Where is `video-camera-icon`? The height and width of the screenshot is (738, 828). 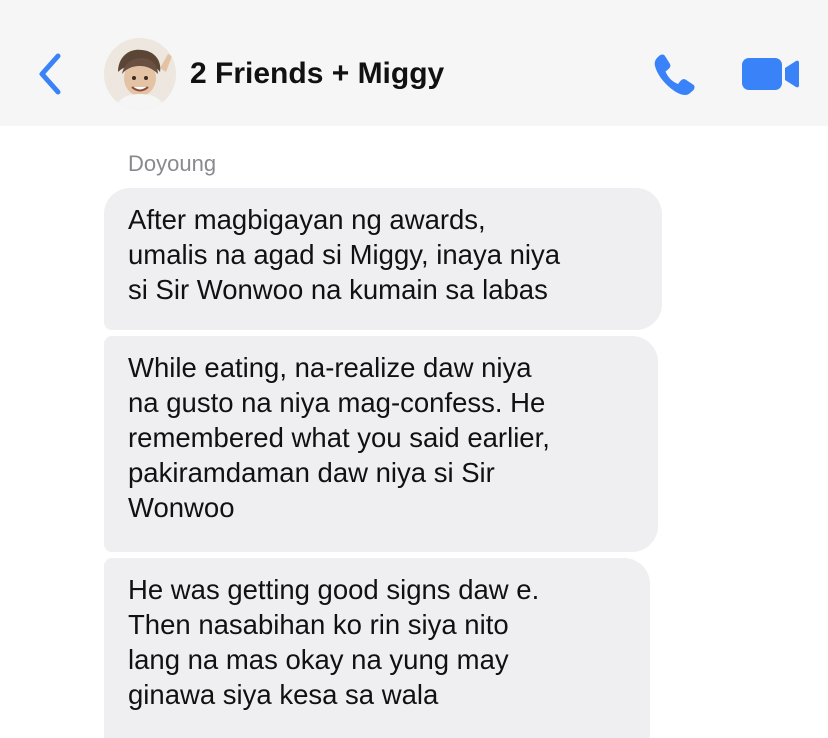 video-camera-icon is located at coordinates (770, 74).